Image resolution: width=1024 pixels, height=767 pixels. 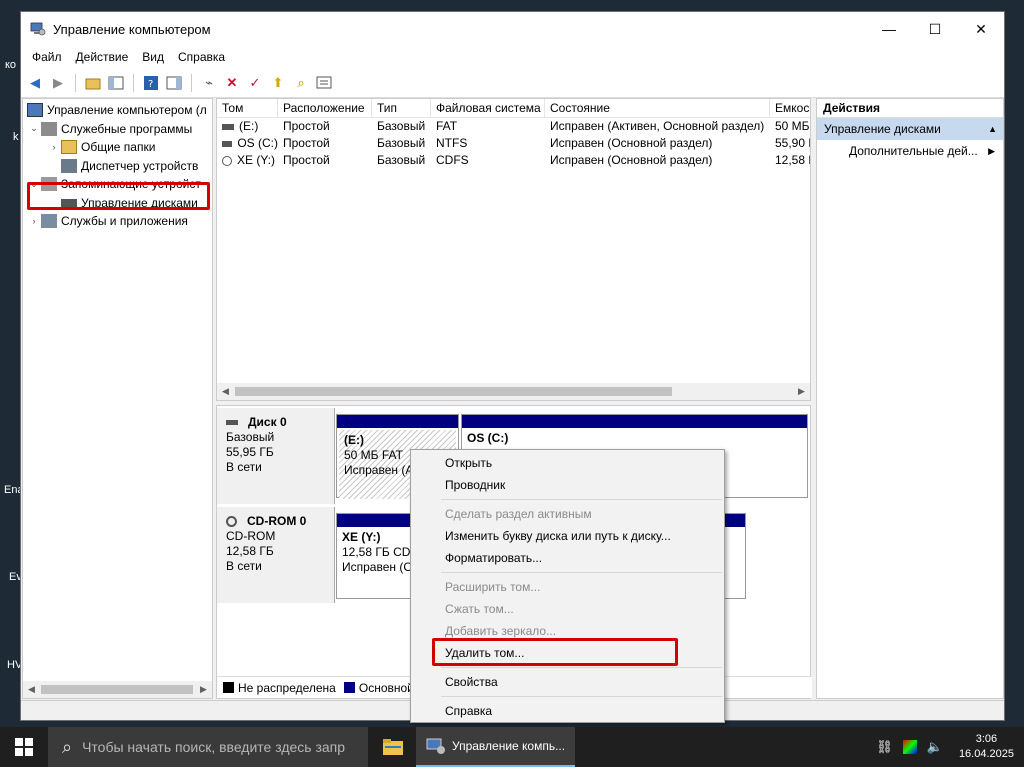 I want to click on taskbar-file-explorer, so click(x=393, y=747).